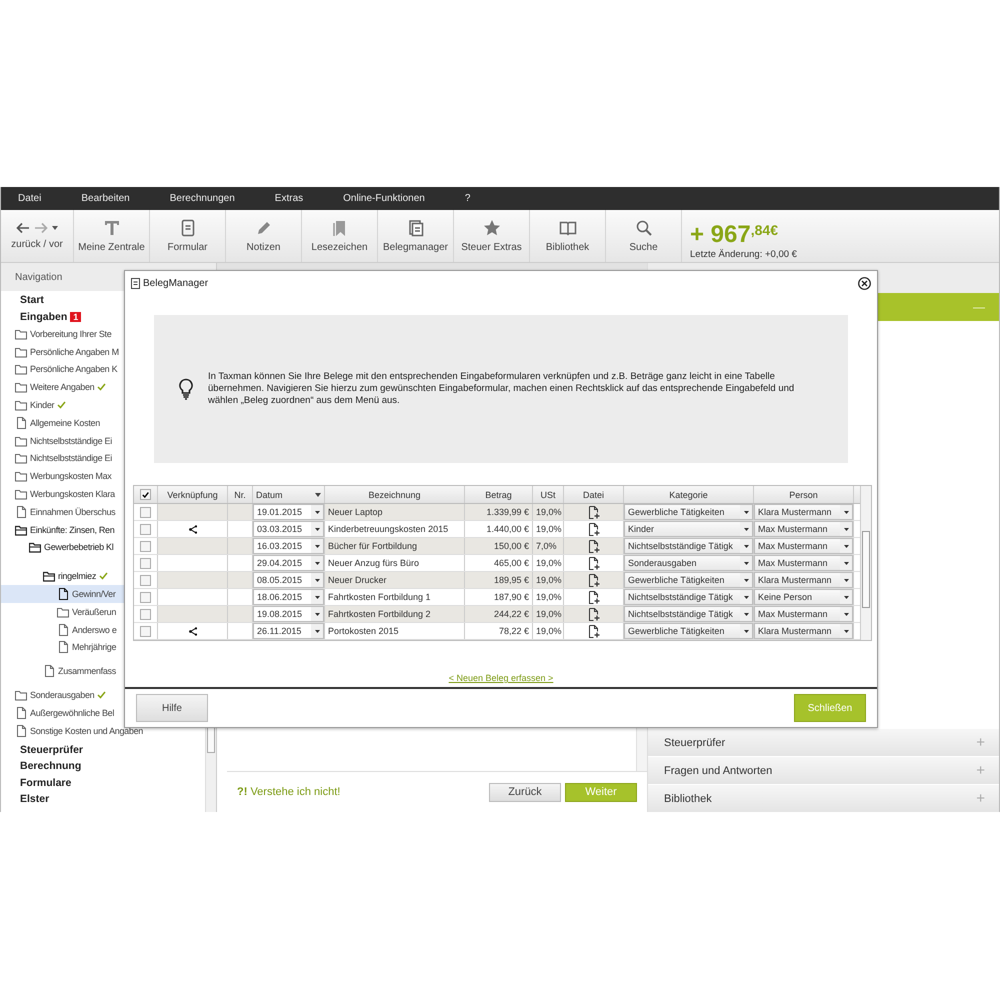  What do you see at coordinates (288, 597) in the screenshot?
I see `date-dropdown: 18.06.2015` at bounding box center [288, 597].